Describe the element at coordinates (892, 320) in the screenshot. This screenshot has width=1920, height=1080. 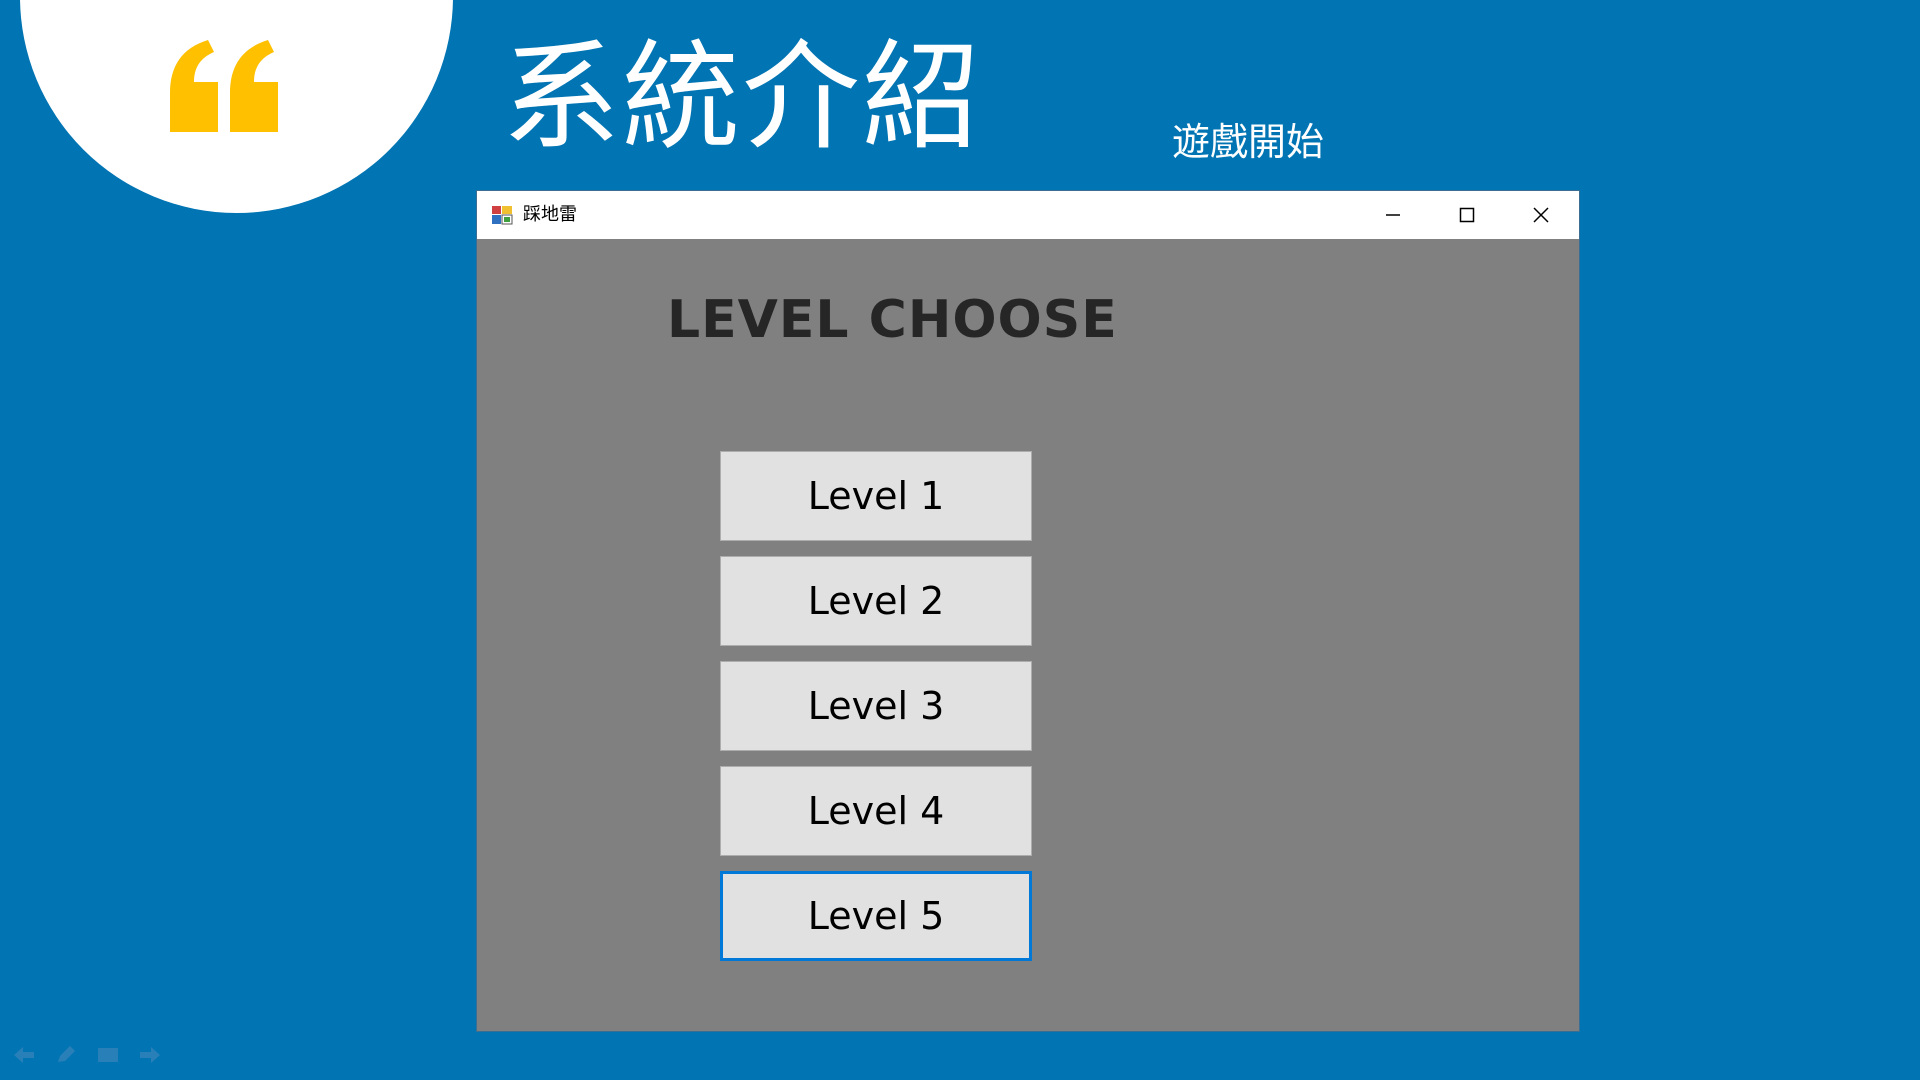
I see `level-choose-heading: LEVEL CHOOSE` at that location.